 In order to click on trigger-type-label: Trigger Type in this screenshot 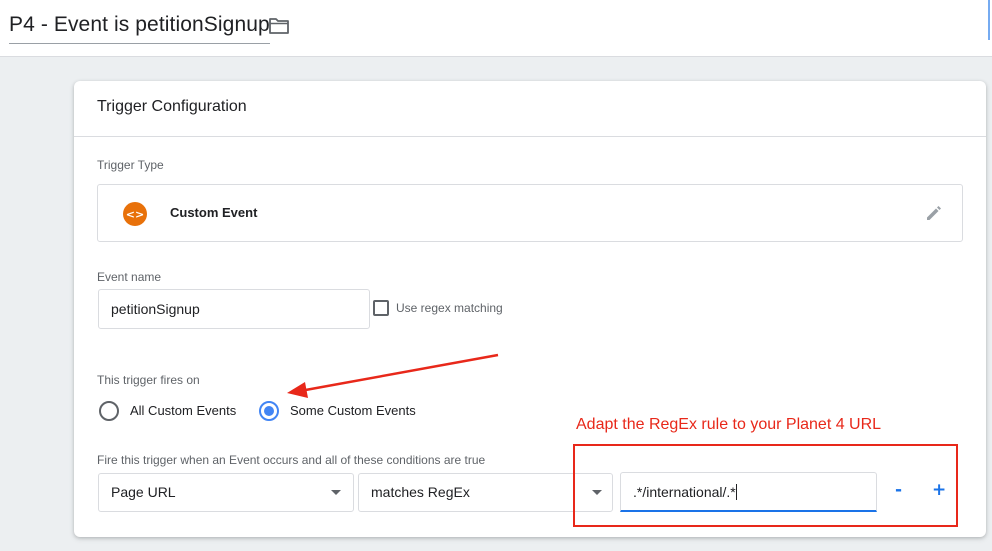, I will do `click(130, 165)`.